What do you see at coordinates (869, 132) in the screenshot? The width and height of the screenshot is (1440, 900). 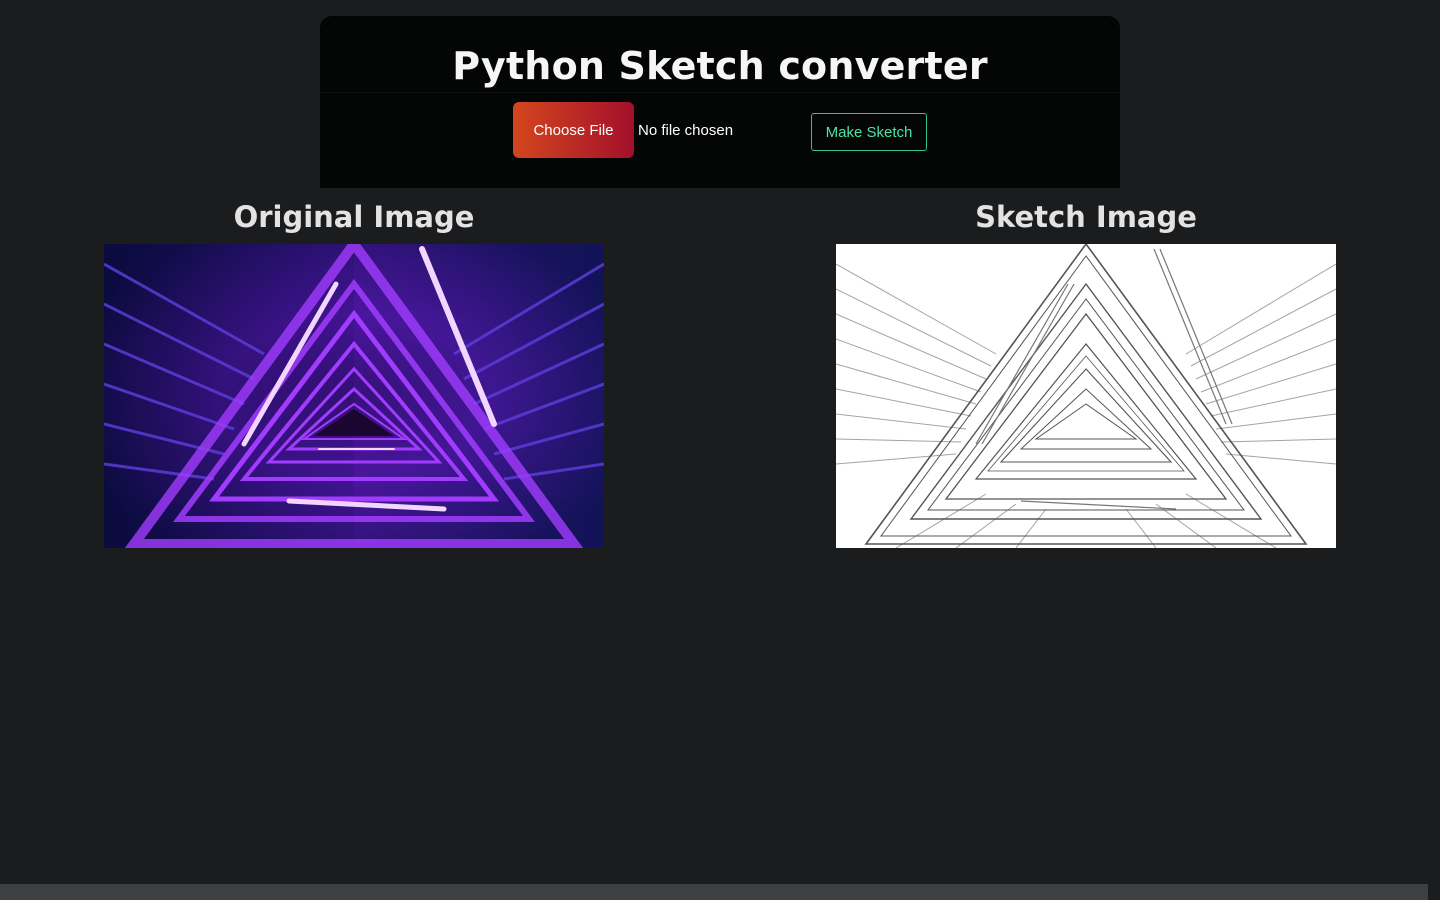 I see `make-sketch-button: Make Sketch` at bounding box center [869, 132].